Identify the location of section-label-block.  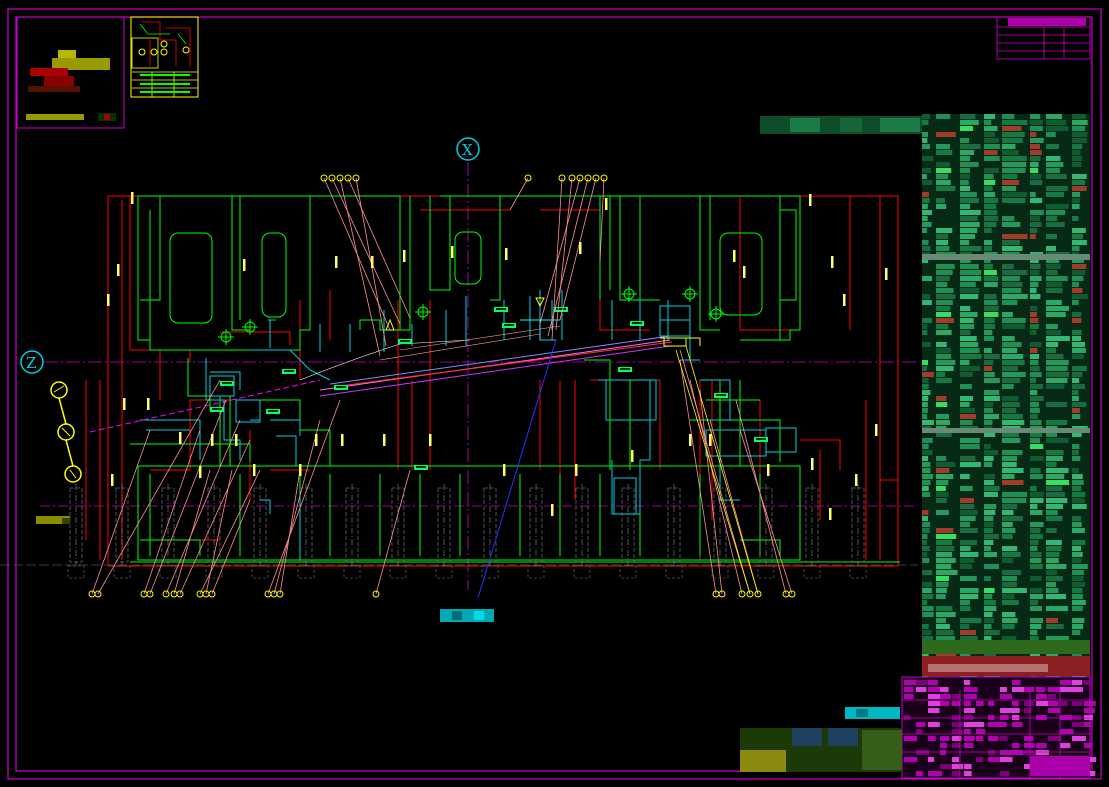
(467, 615).